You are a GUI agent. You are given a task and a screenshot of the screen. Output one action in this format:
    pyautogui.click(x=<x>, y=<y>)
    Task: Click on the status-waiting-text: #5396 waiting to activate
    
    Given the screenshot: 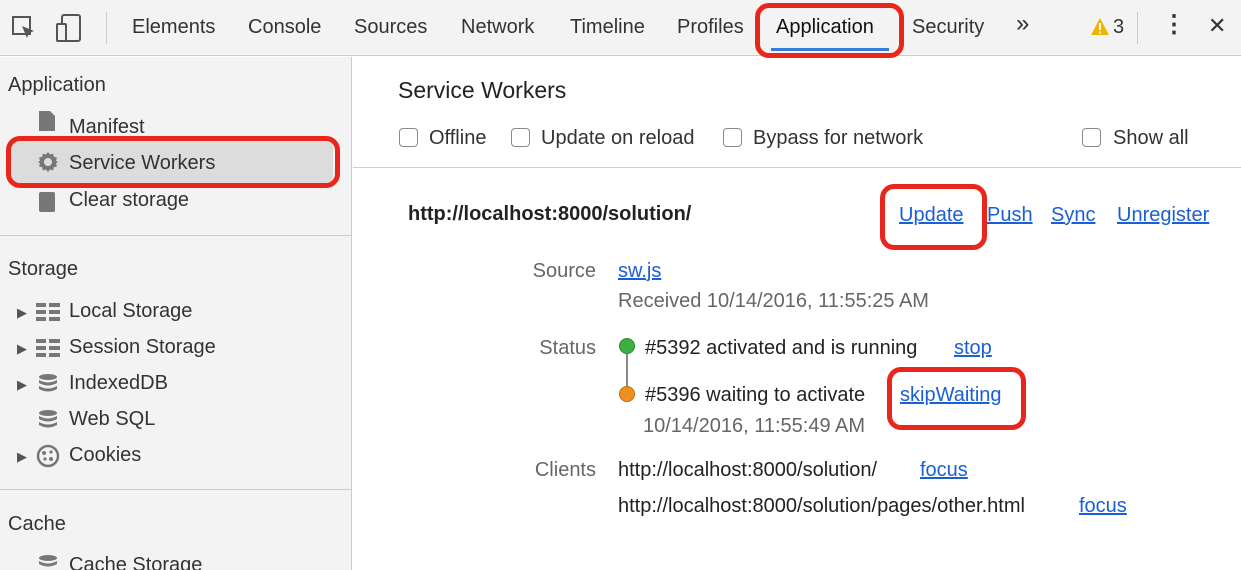 What is the action you would take?
    pyautogui.click(x=755, y=395)
    